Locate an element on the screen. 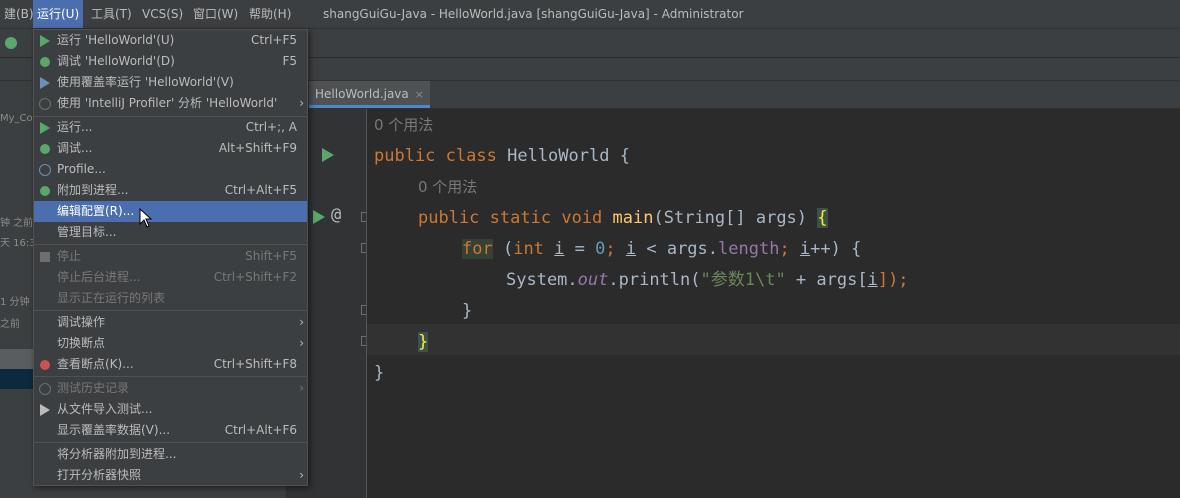 Image resolution: width=1180 pixels, height=498 pixels. code-line: public static void main(String[] args) { is located at coordinates (623, 218).